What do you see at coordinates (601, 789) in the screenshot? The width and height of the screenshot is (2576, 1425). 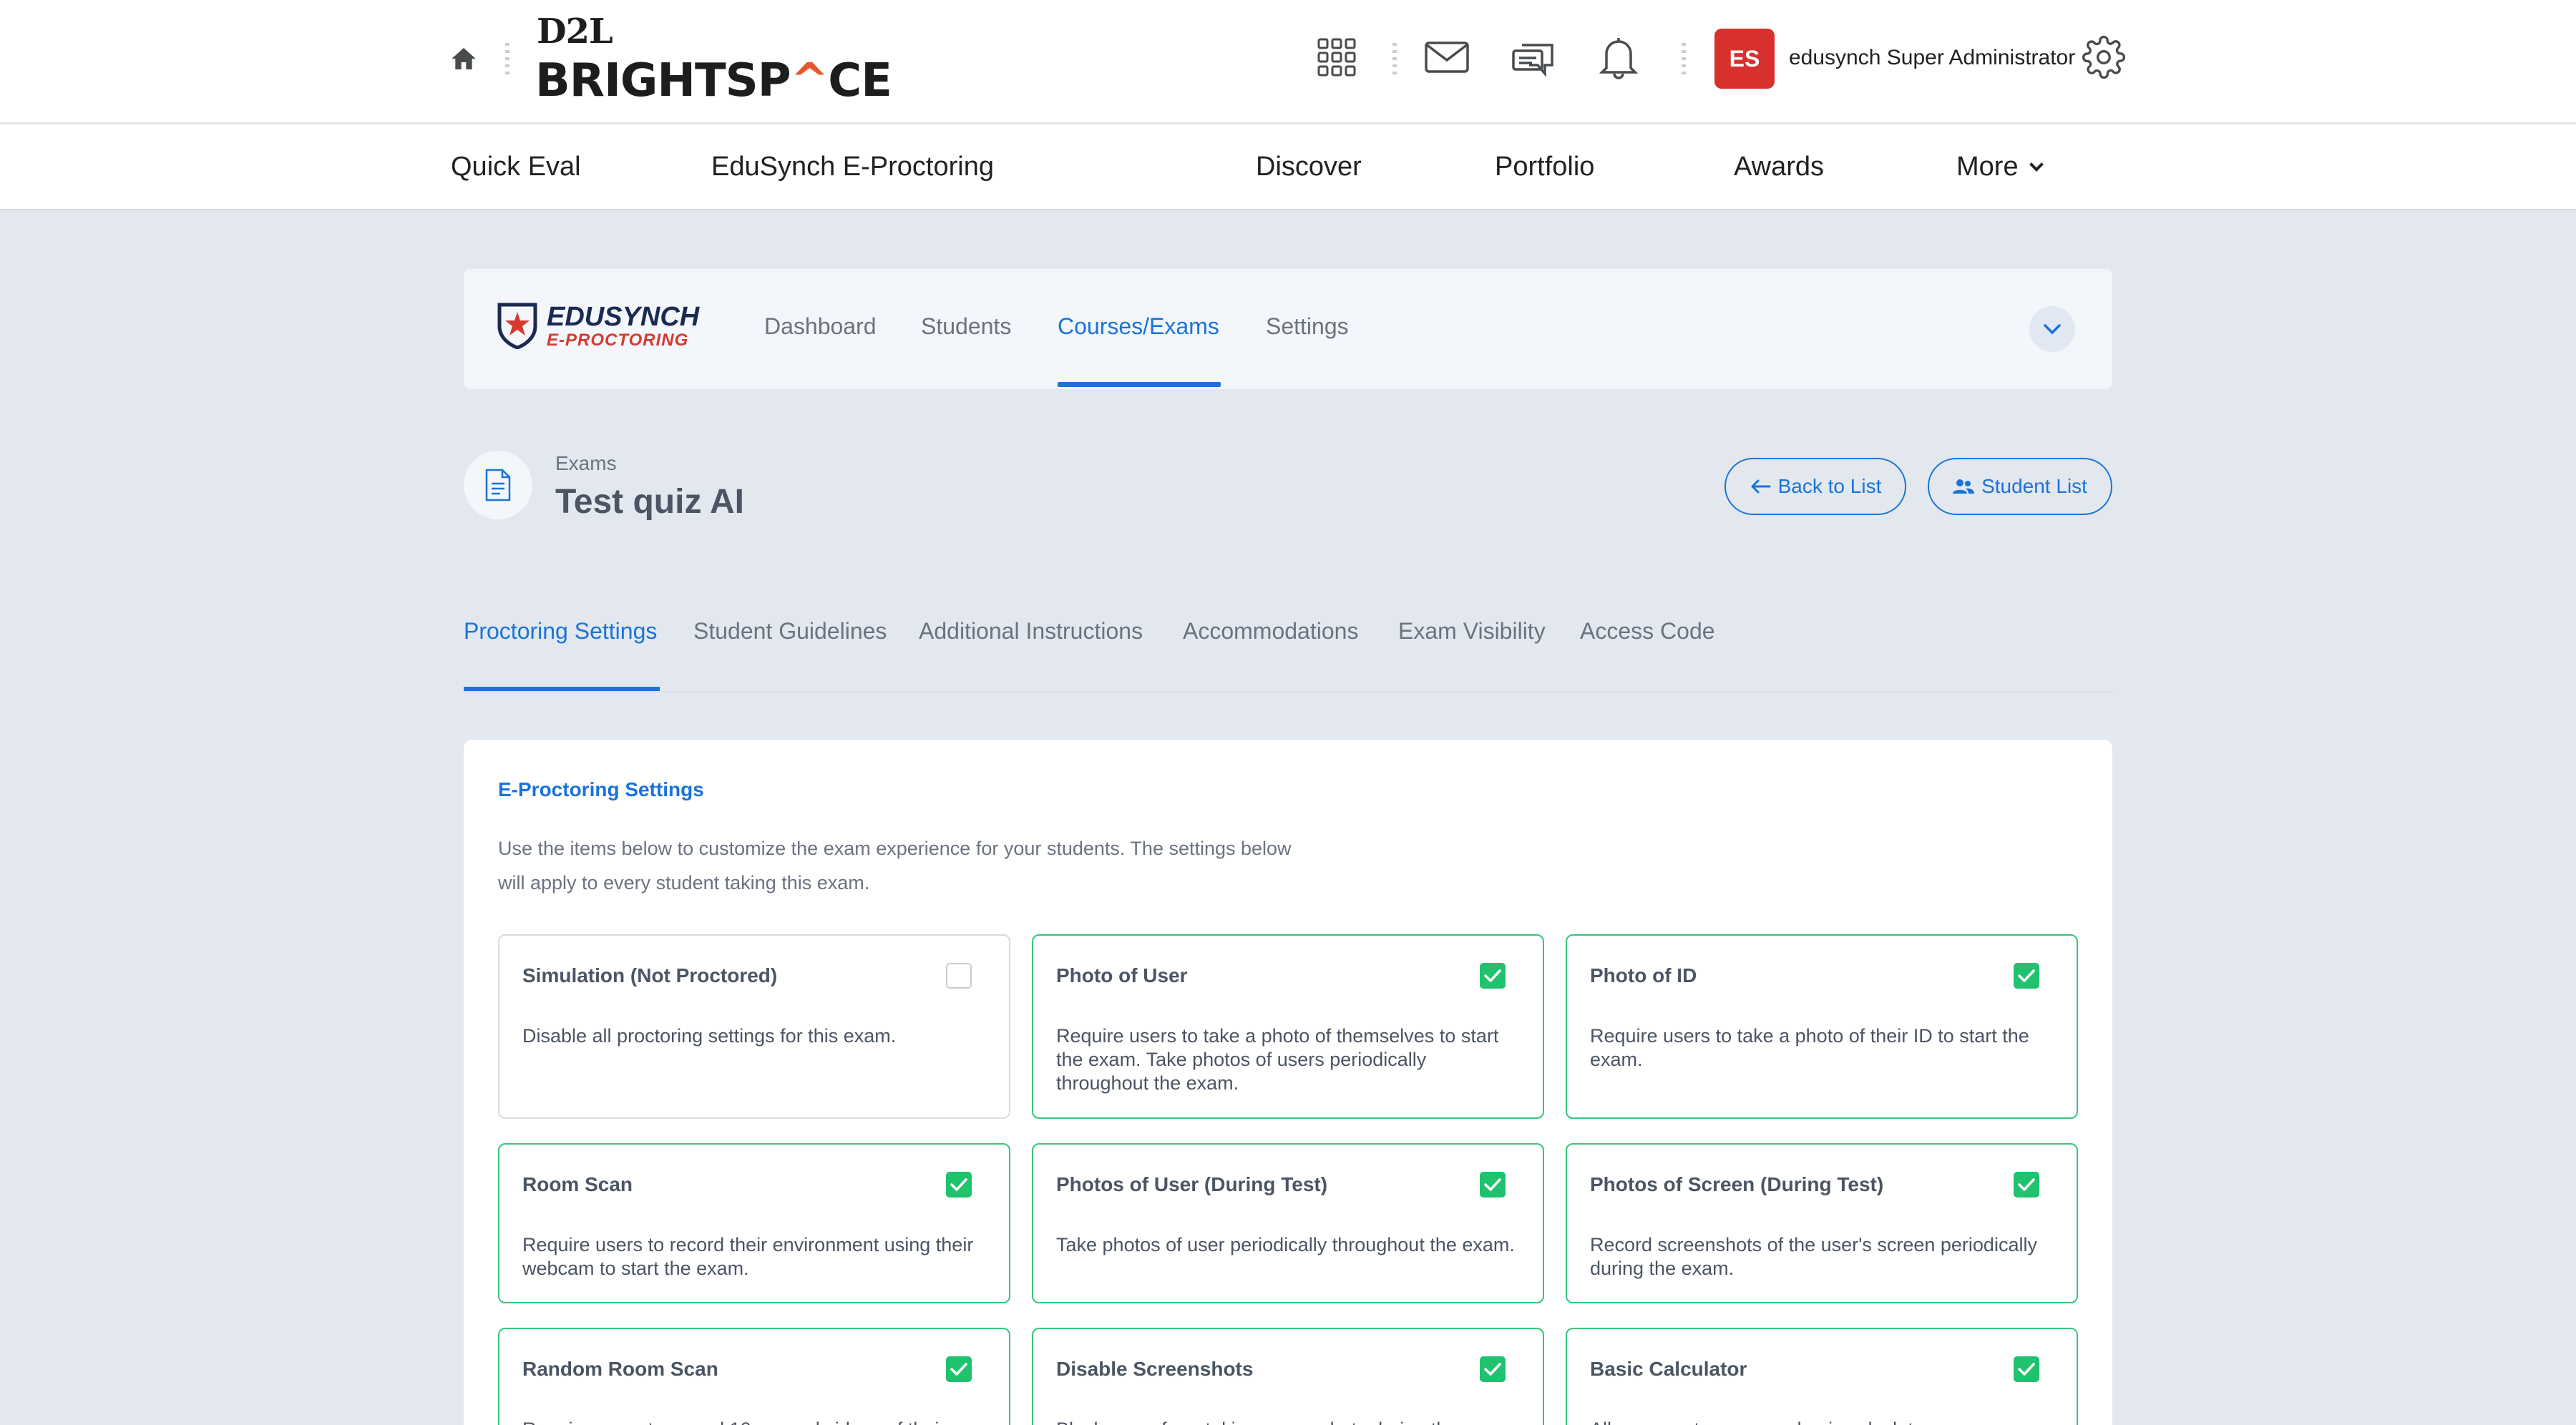 I see `settings-title: E-Proctoring Settings` at bounding box center [601, 789].